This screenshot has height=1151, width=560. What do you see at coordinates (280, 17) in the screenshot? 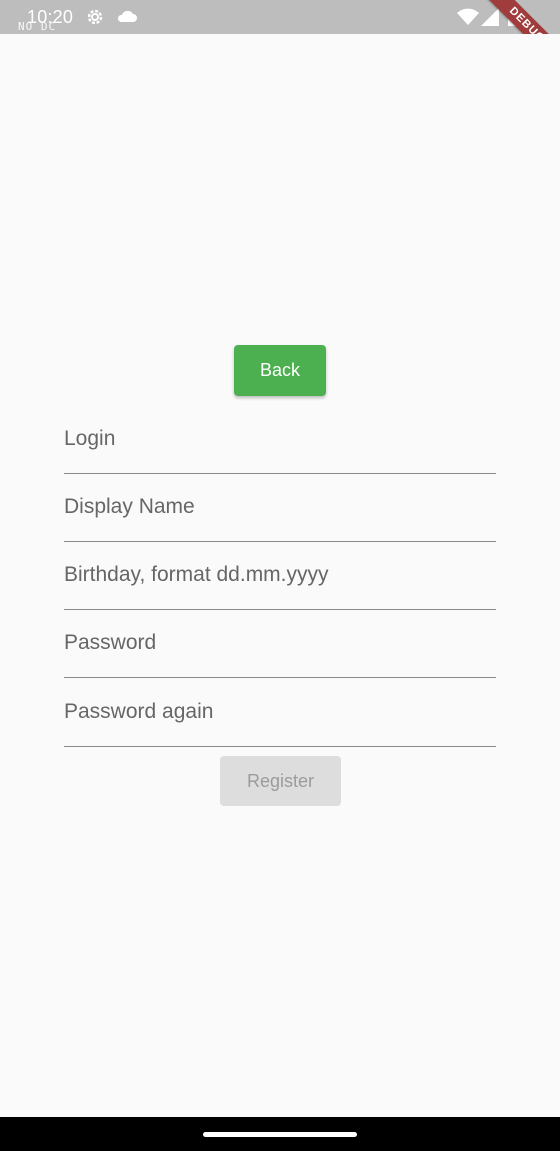
I see `status-bar: 10:20 NO DC DEBUG` at bounding box center [280, 17].